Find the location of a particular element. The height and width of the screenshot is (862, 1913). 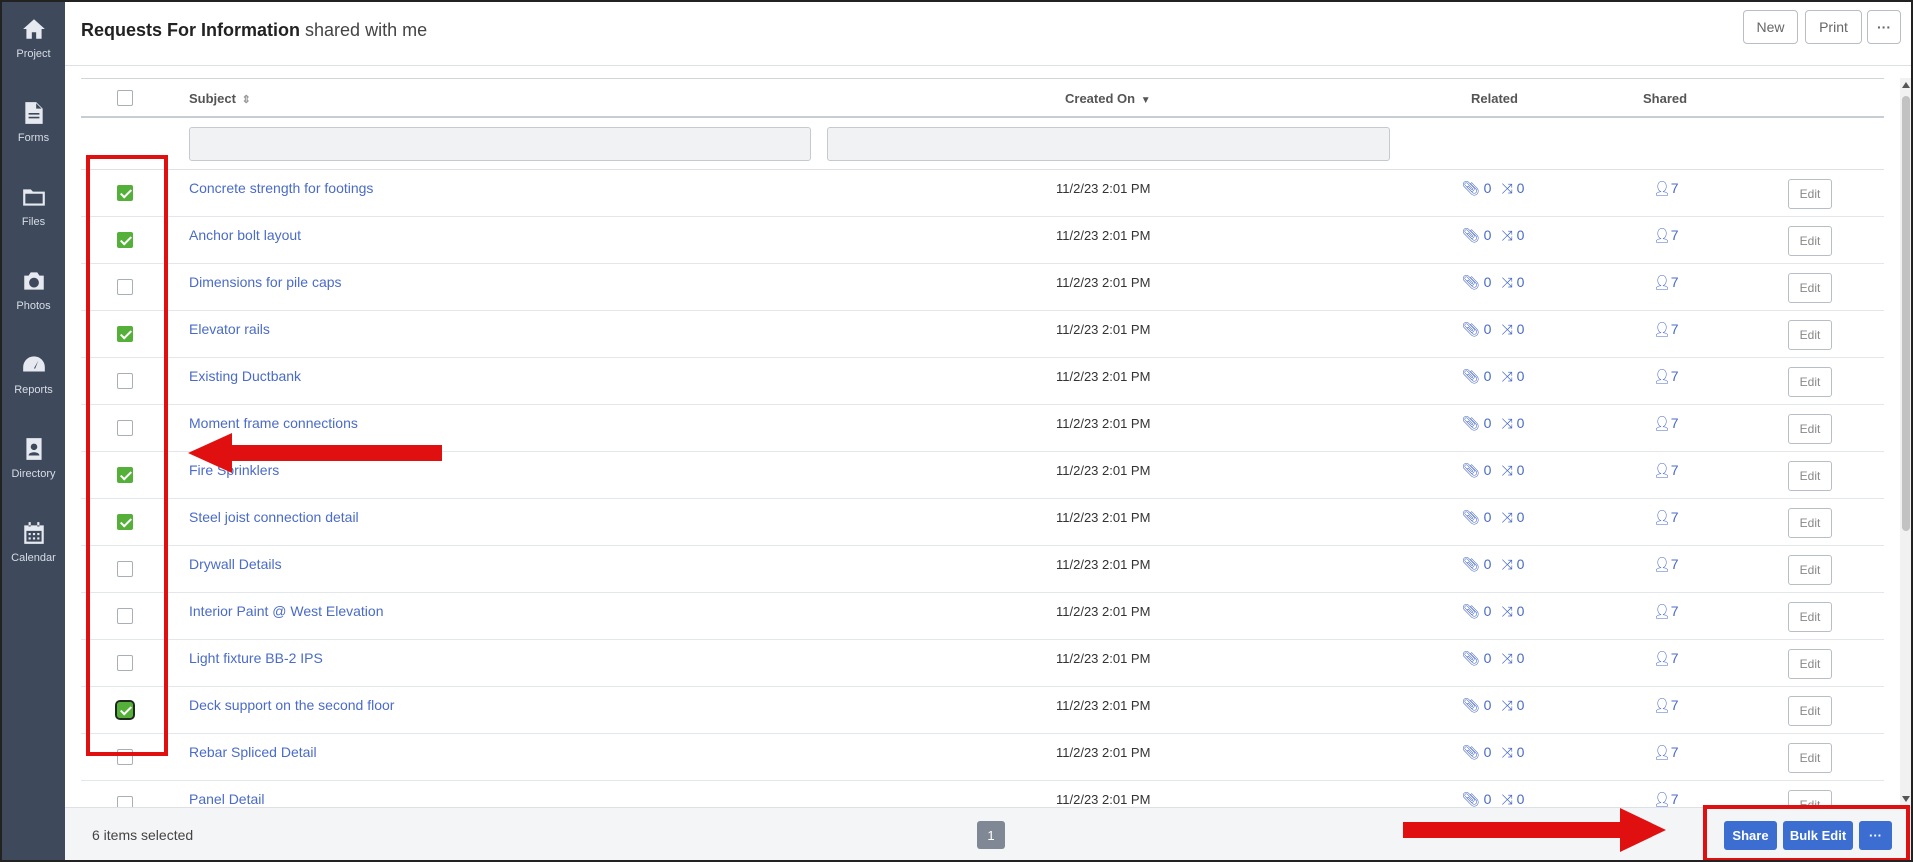

sidebar-item-forms: Forms is located at coordinates (33, 121).